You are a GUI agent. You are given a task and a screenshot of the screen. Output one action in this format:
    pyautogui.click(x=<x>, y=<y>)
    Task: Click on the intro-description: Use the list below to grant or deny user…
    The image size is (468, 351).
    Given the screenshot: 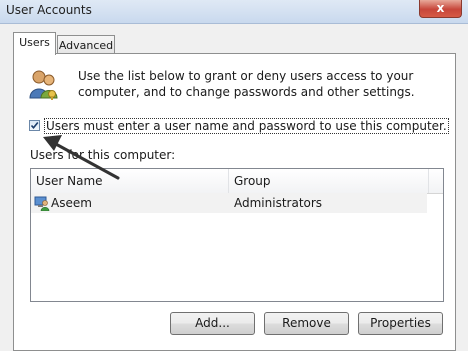 What is the action you would take?
    pyautogui.click(x=246, y=84)
    